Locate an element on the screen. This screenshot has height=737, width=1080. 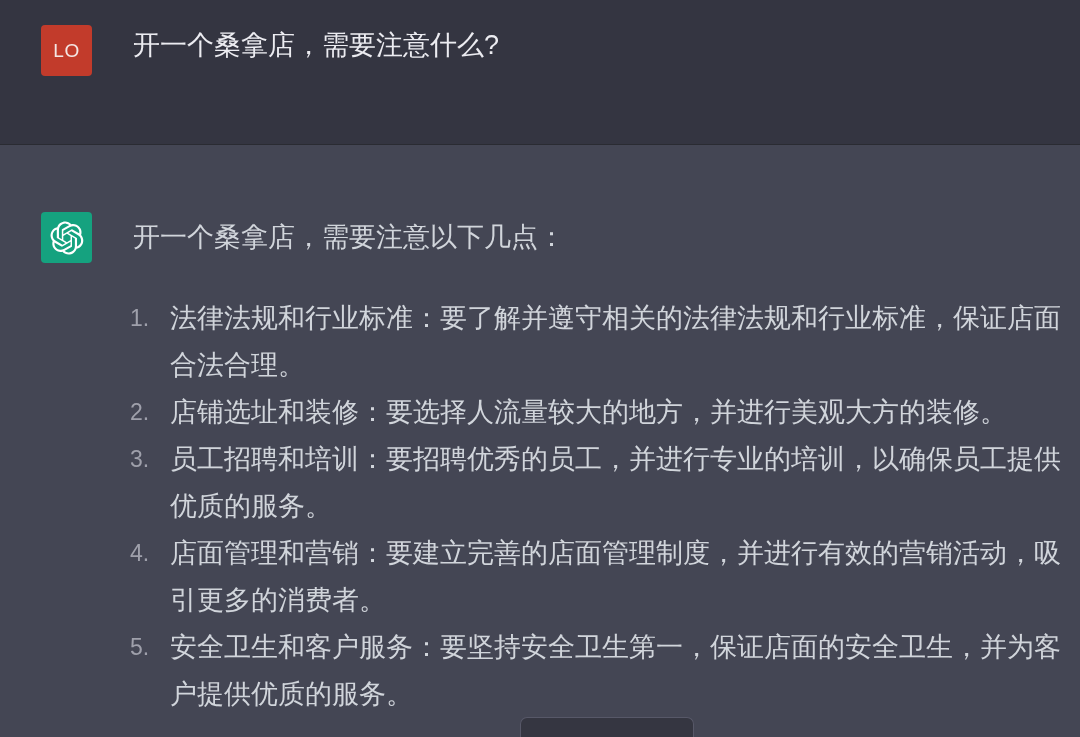
list-item-text: 法律法规和行业标准：要了解并遵守相关的法律法规和行业标准，保证店面合法合理。 is located at coordinates (616, 341).